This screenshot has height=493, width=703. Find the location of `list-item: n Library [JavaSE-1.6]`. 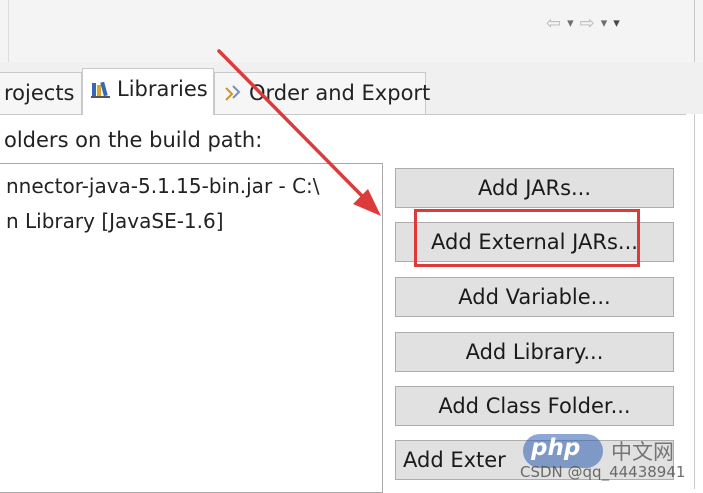

list-item: n Library [JavaSE-1.6] is located at coordinates (115, 221).